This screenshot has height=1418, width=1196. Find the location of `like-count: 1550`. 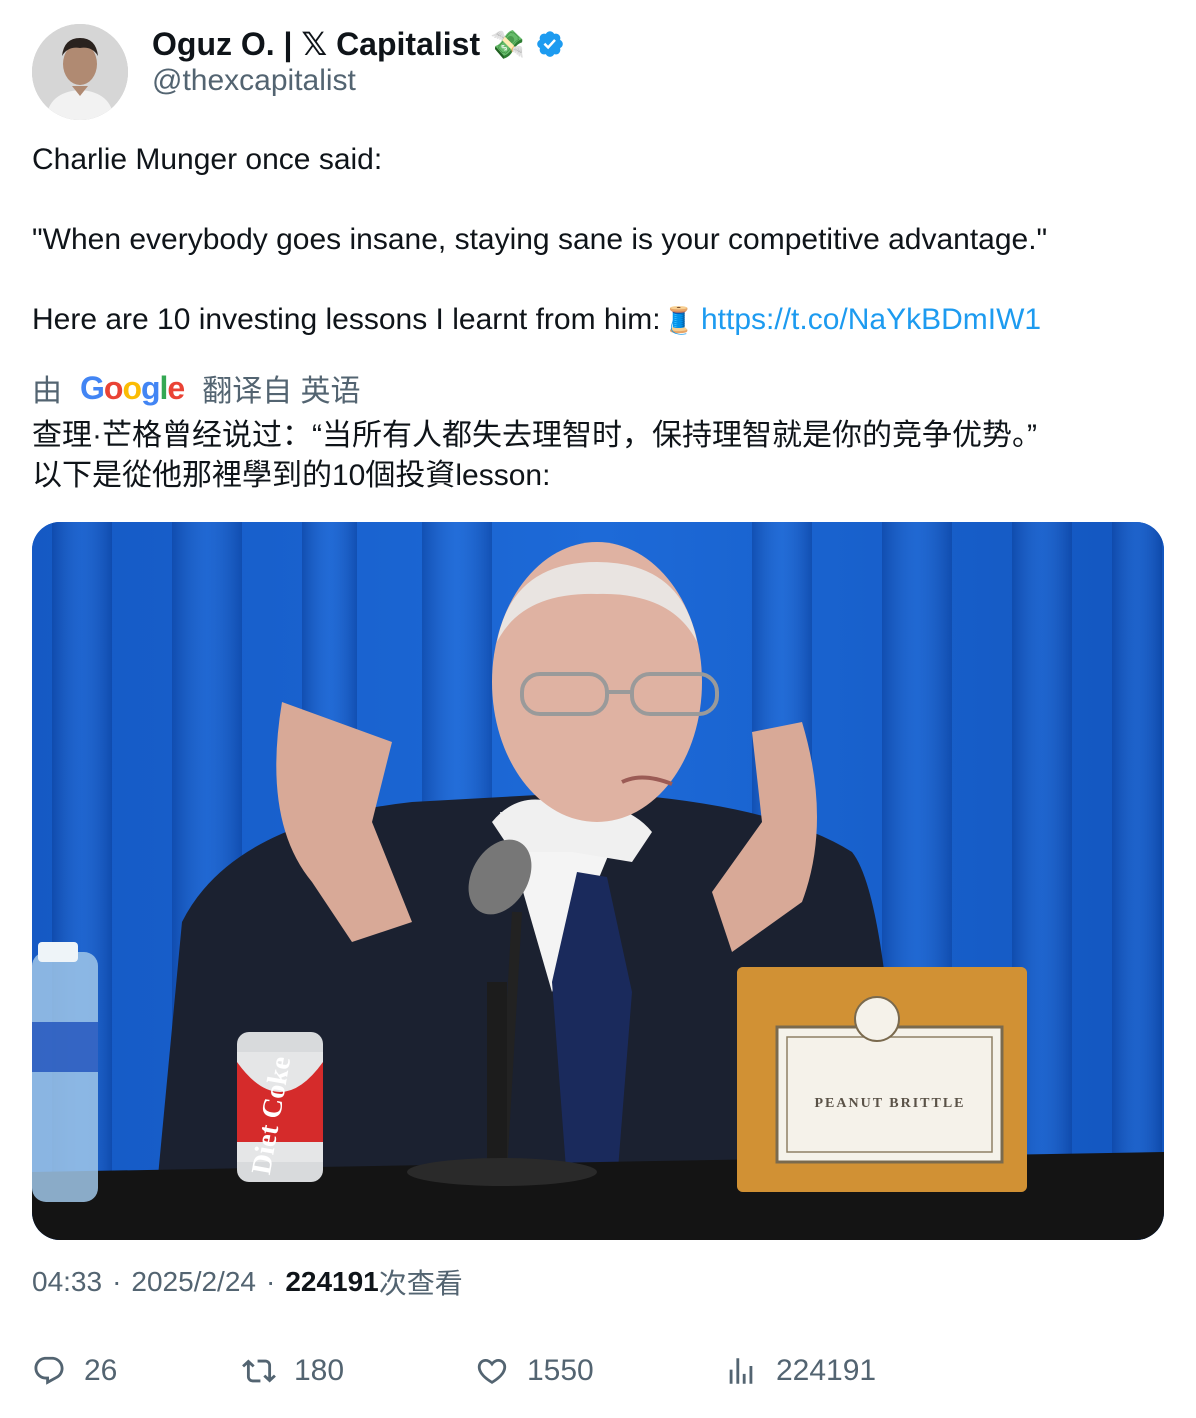

like-count: 1550 is located at coordinates (560, 1370).